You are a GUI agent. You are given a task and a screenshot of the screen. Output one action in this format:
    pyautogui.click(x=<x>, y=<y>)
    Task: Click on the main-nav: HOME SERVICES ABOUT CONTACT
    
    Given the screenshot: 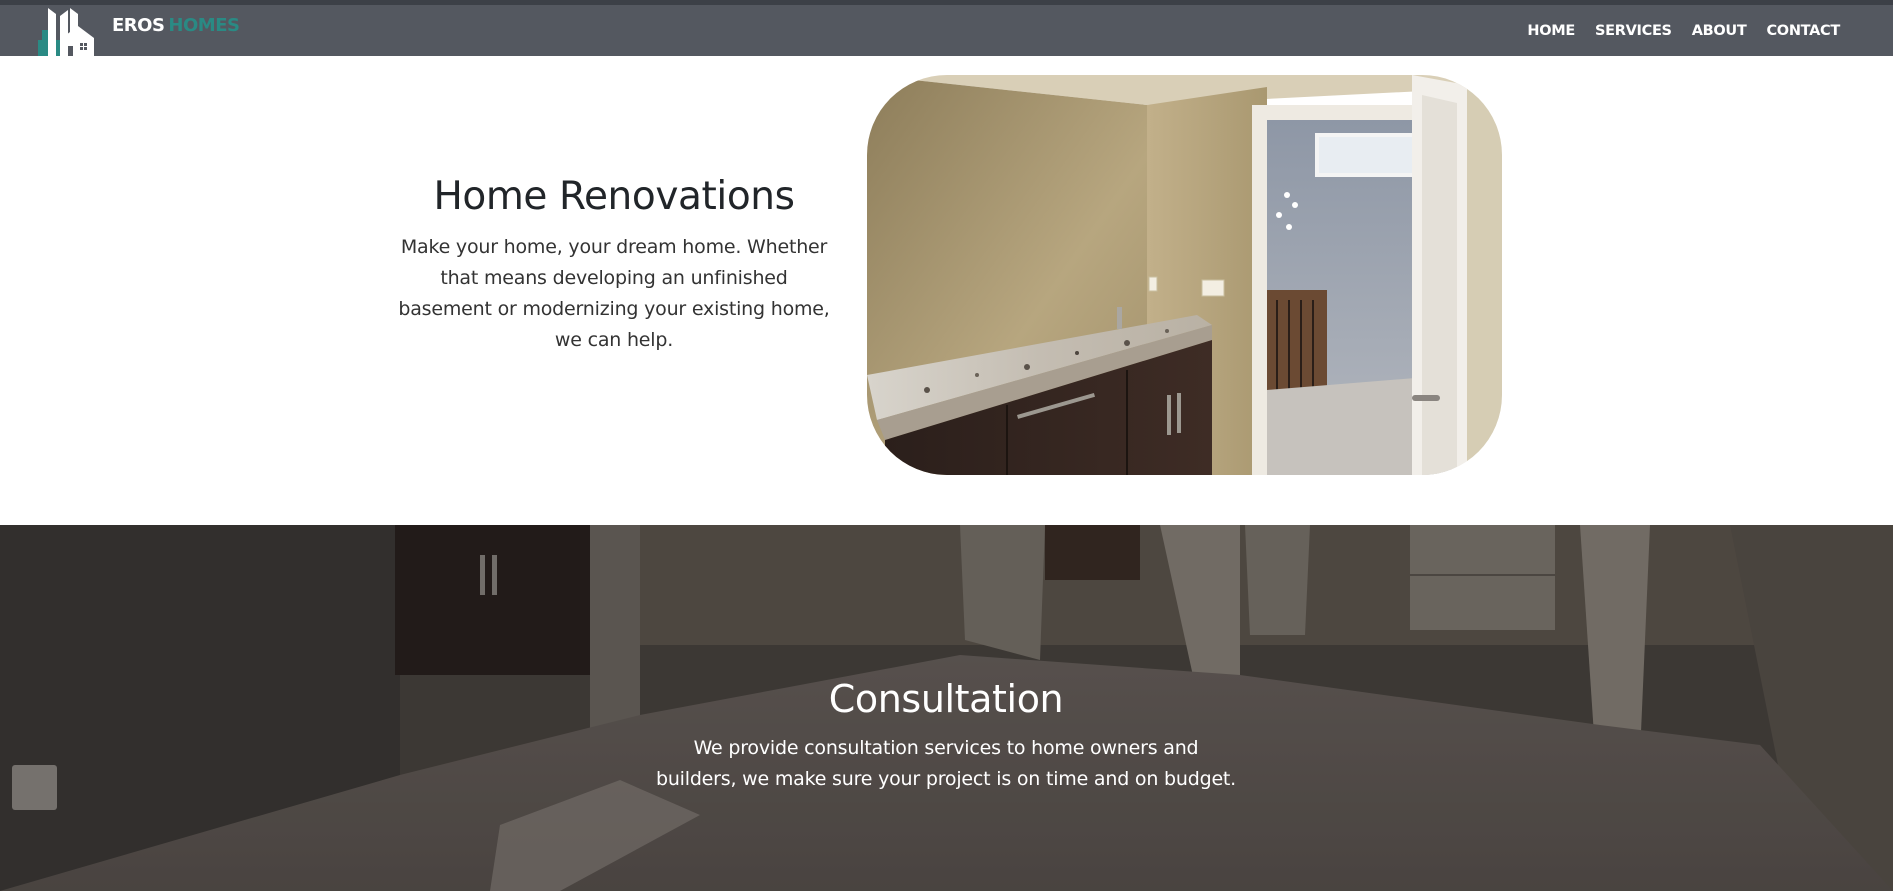 What is the action you would take?
    pyautogui.click(x=1683, y=31)
    